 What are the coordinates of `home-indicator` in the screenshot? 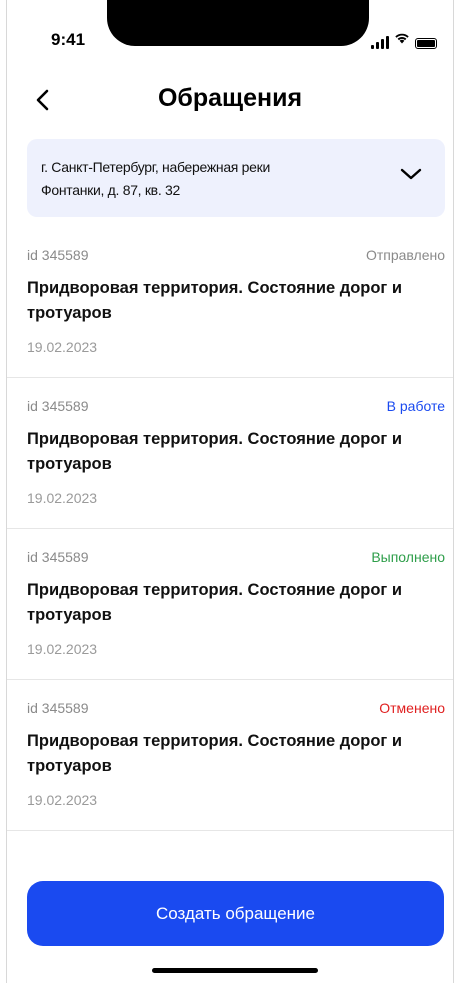 It's located at (235, 970).